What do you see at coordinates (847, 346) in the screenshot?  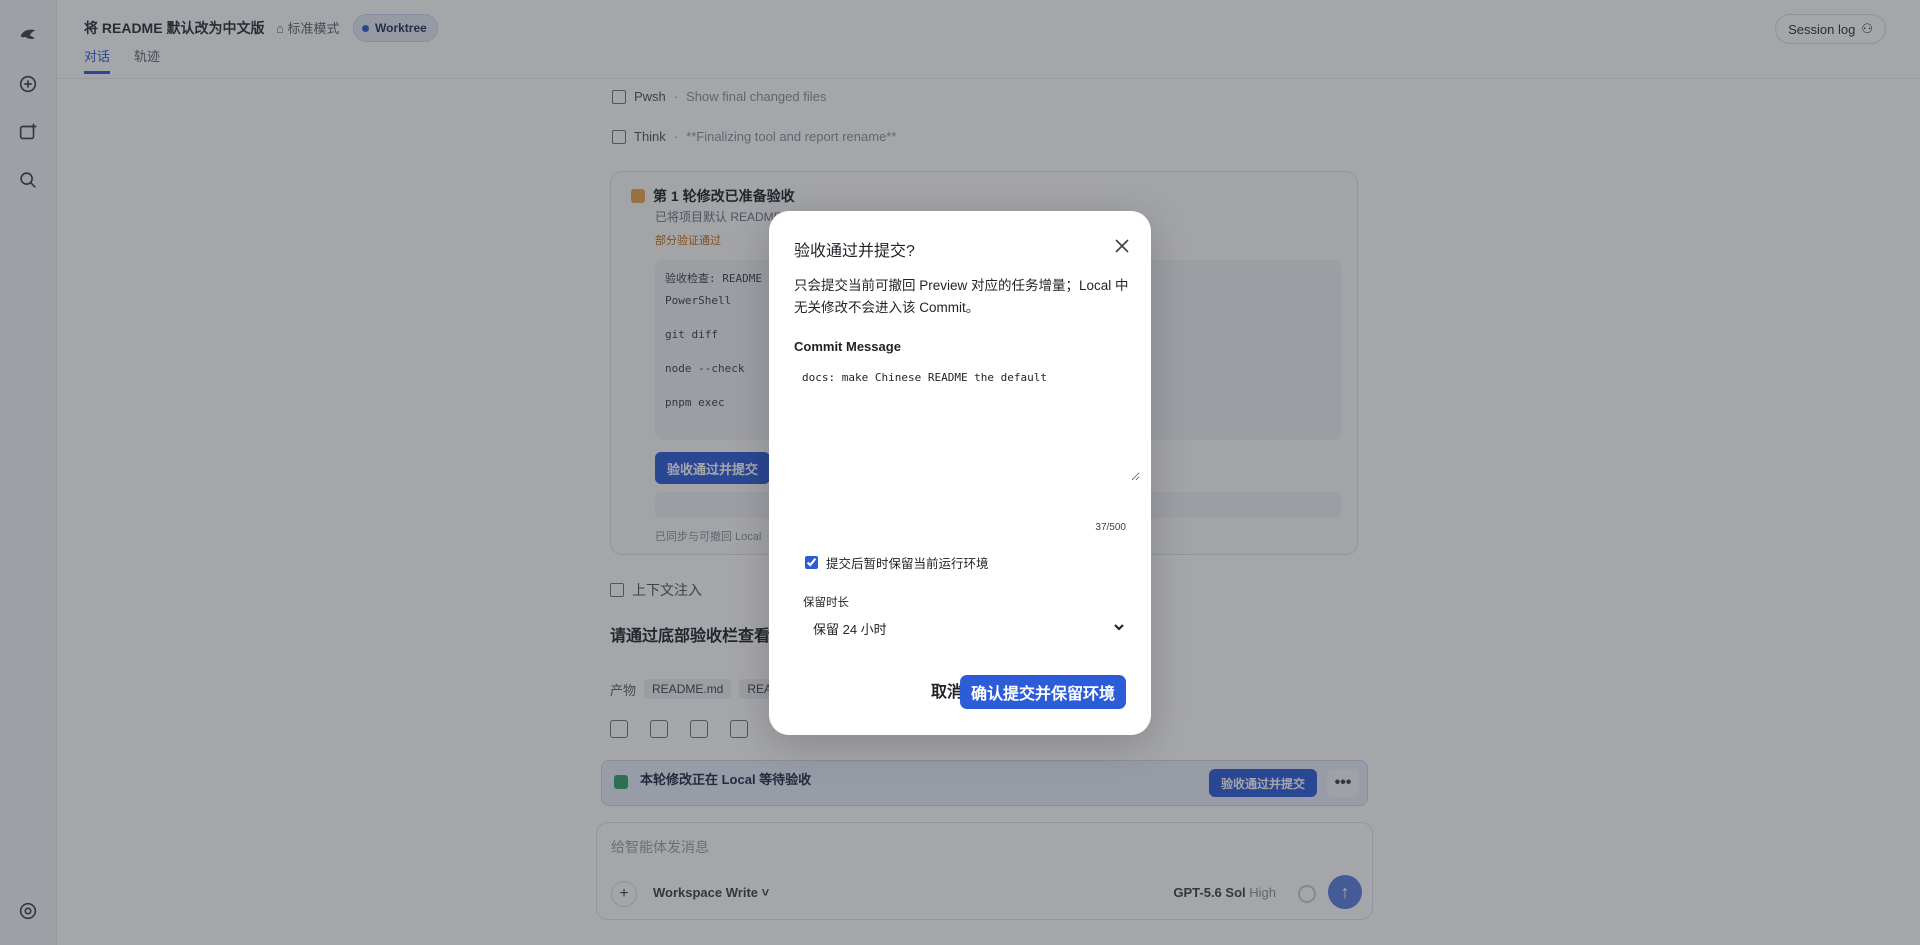 I see `commit-message-label: Commit Message` at bounding box center [847, 346].